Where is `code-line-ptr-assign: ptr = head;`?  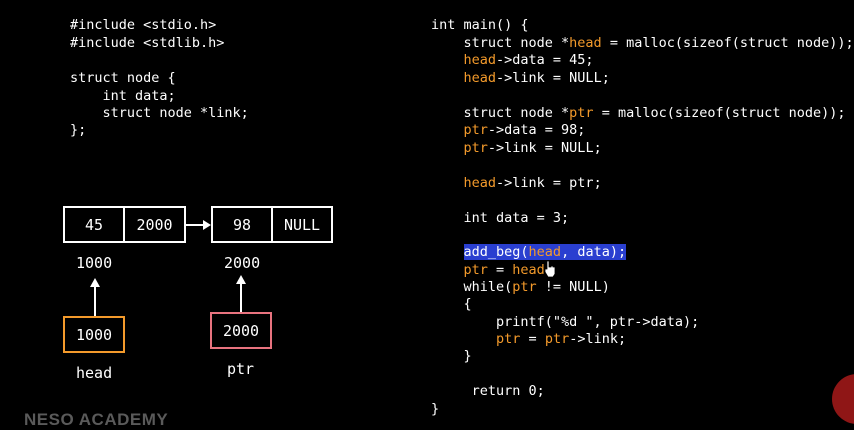 code-line-ptr-assign: ptr = head; is located at coordinates (508, 270).